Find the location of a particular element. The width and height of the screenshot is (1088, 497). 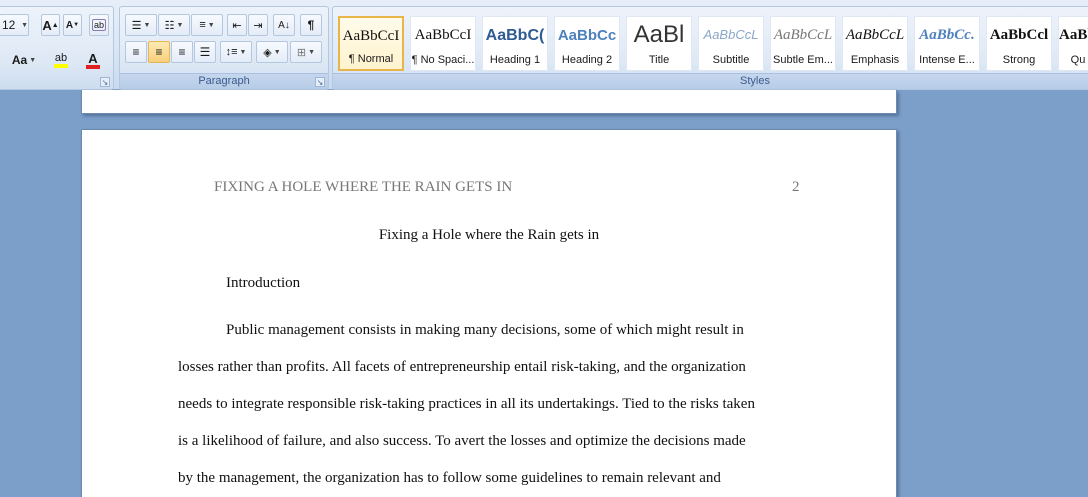

style-name-label: Subtitle is located at coordinates (731, 60).